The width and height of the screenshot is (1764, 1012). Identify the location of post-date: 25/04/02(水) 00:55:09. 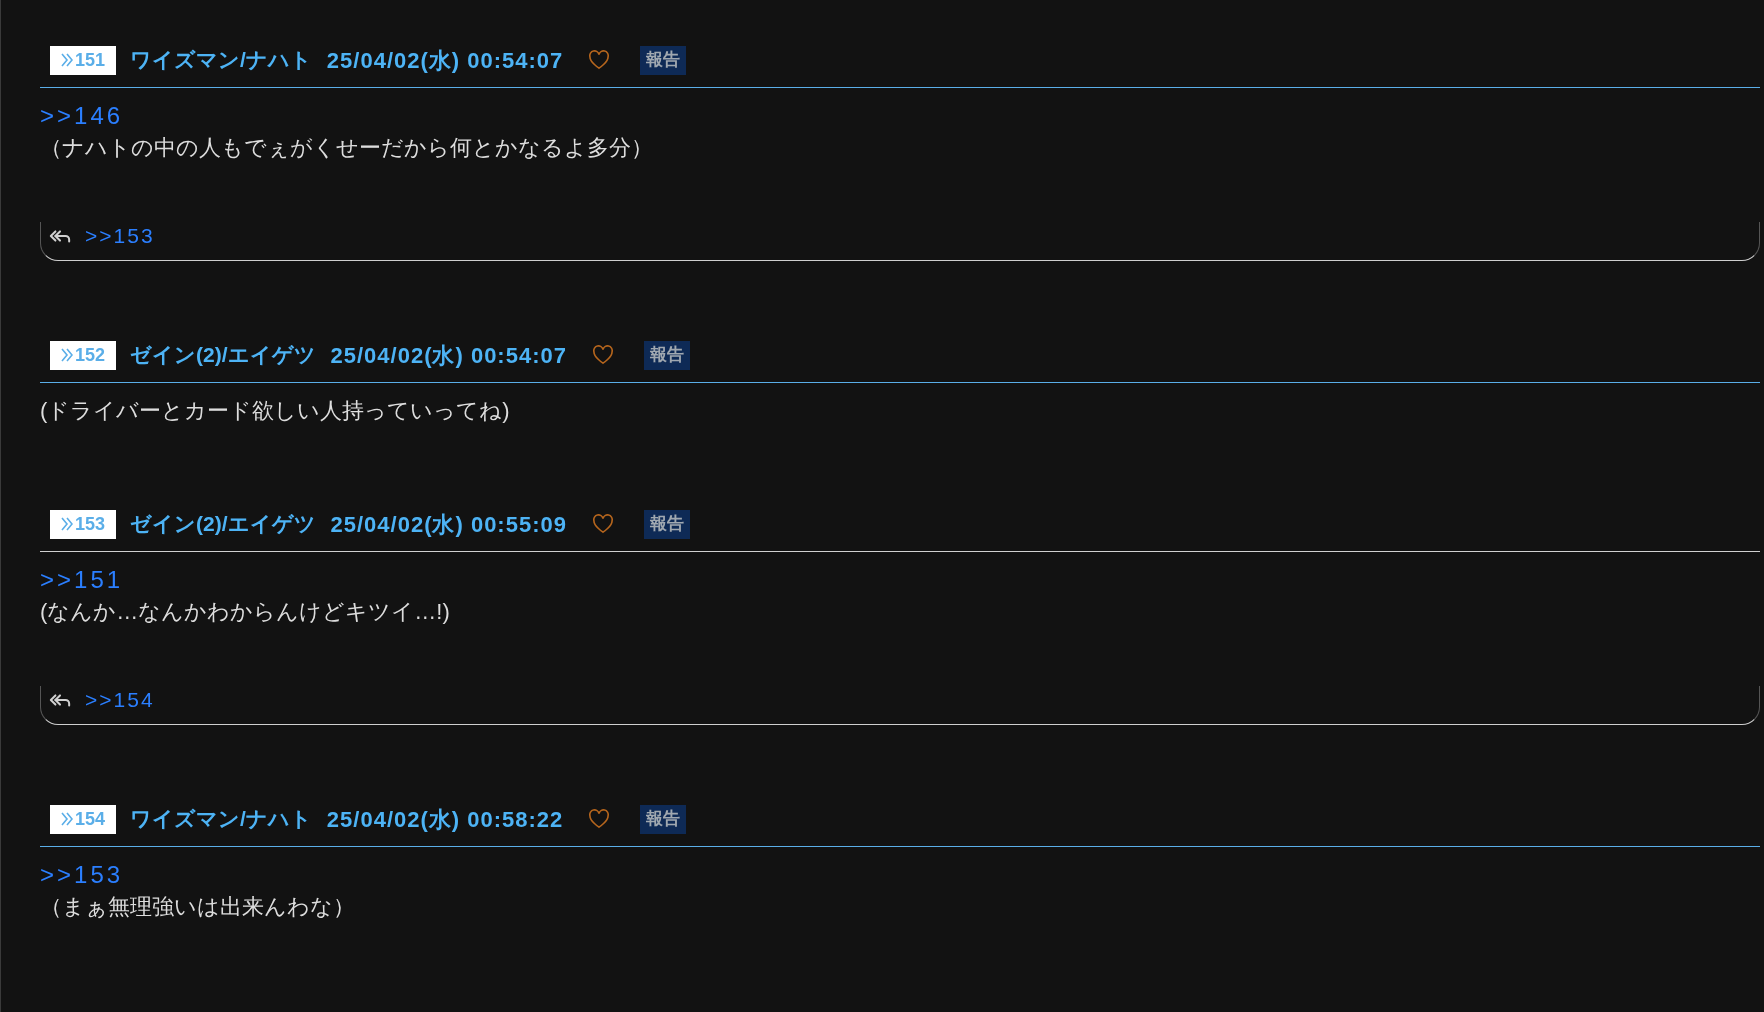
(448, 524).